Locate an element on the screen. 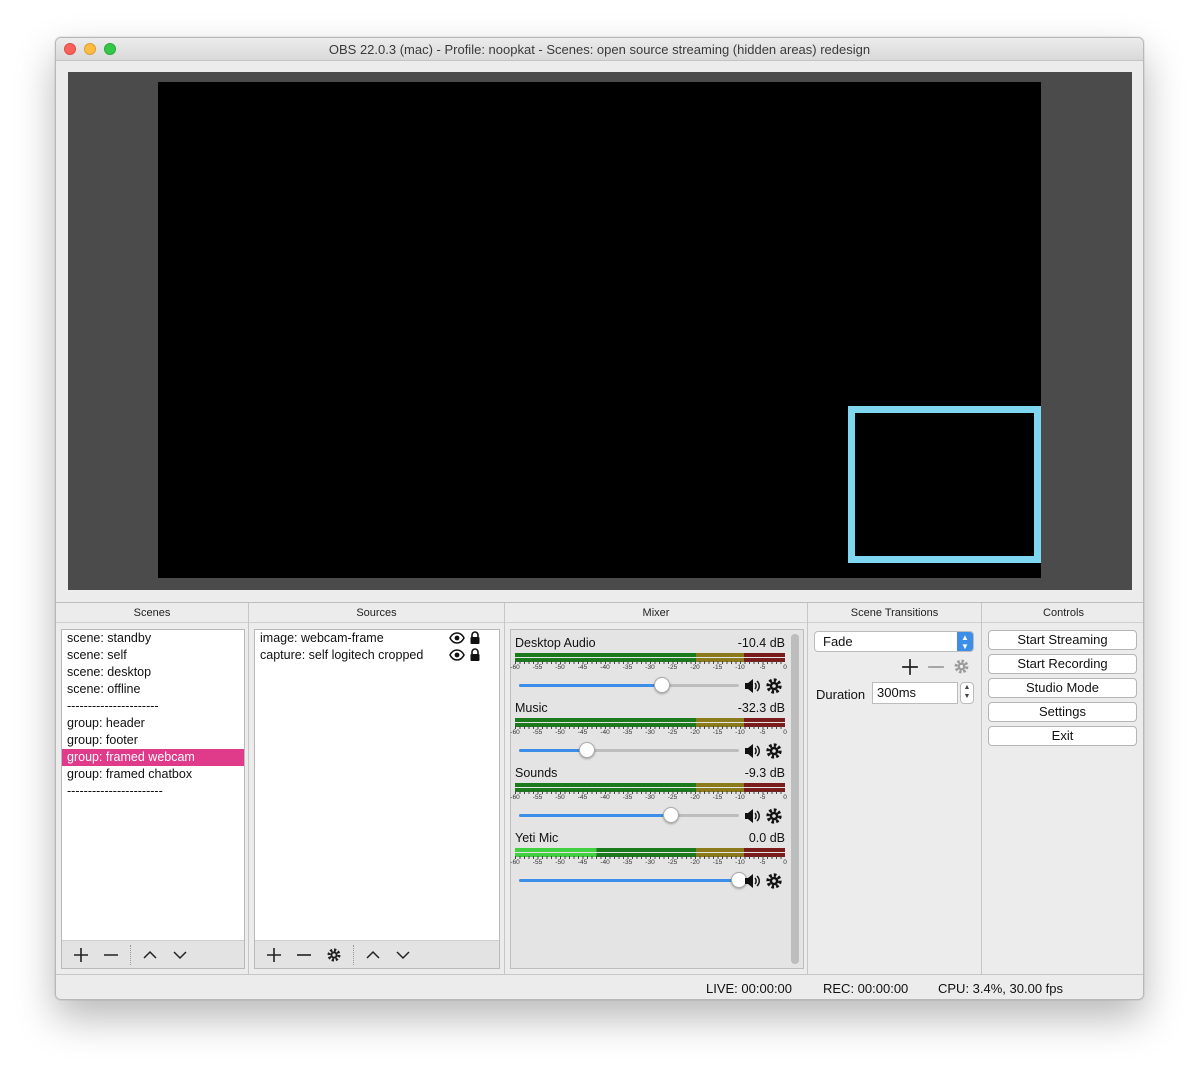 This screenshot has width=1199, height=1074. scene-list-item: group: footer is located at coordinates (153, 740).